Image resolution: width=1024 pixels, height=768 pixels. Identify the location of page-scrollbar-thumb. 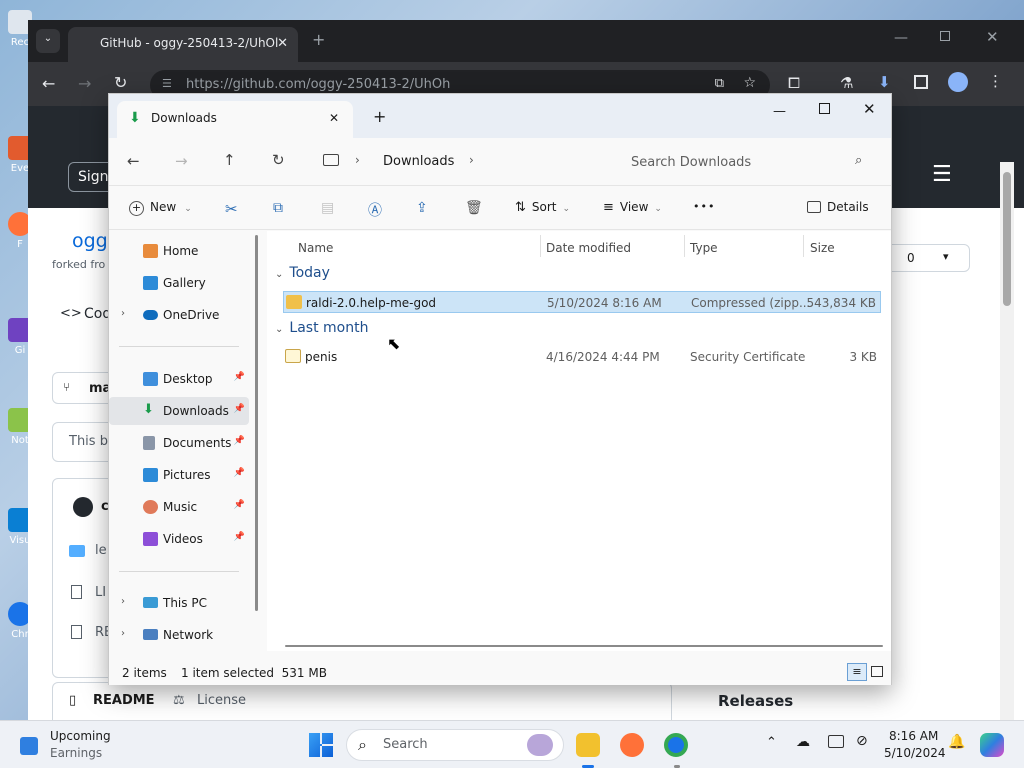
(1007, 239).